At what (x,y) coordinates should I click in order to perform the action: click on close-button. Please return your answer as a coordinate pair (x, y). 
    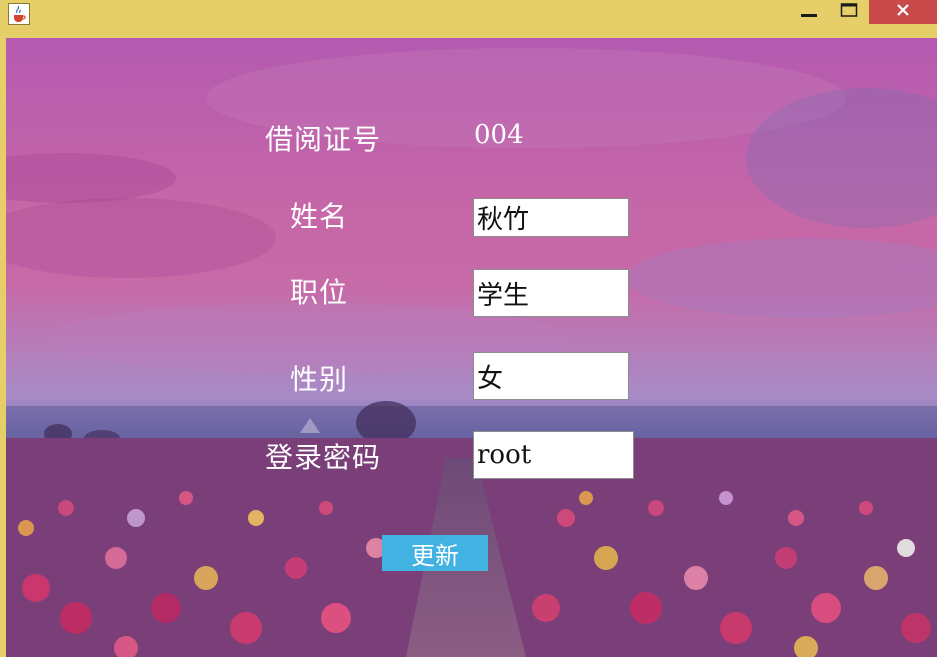
    Looking at the image, I should click on (903, 12).